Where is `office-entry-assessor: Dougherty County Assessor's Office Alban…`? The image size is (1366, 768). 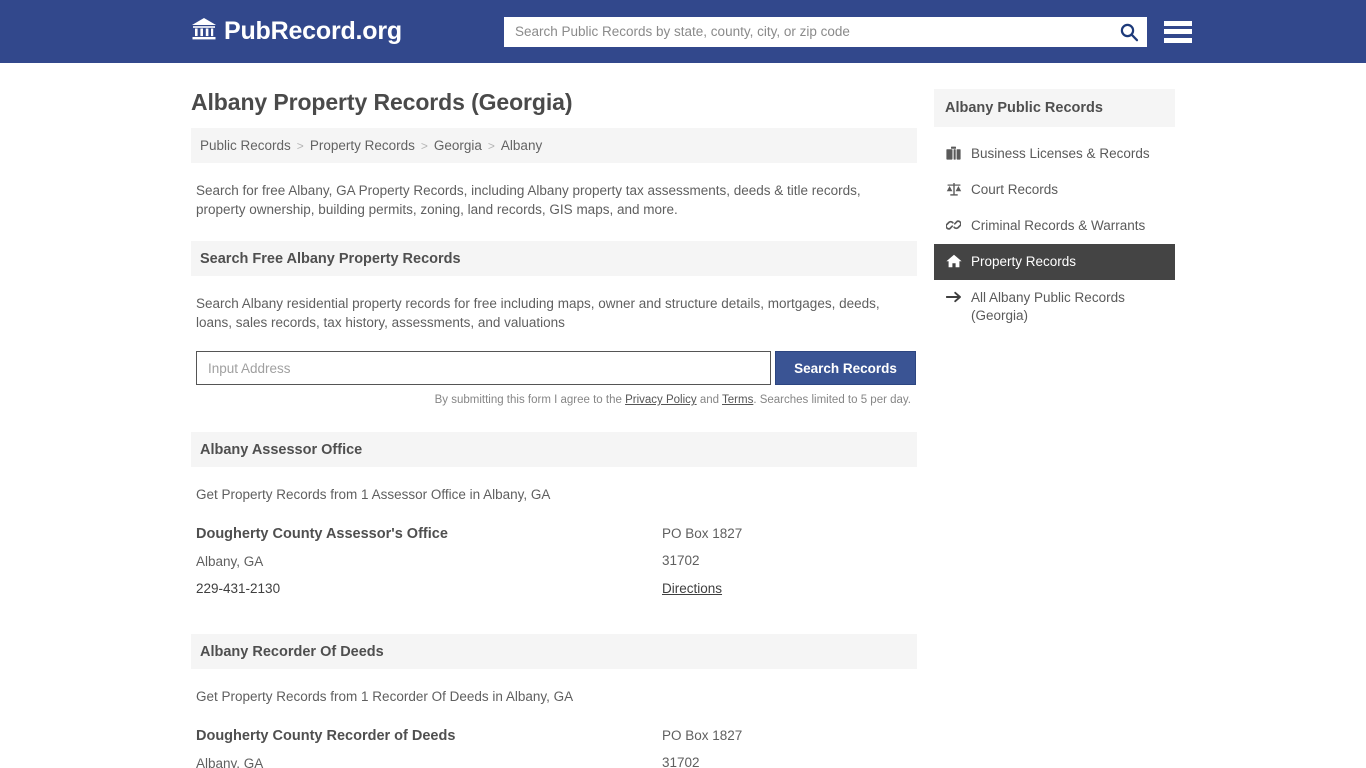 office-entry-assessor: Dougherty County Assessor's Office Alban… is located at coordinates (556, 567).